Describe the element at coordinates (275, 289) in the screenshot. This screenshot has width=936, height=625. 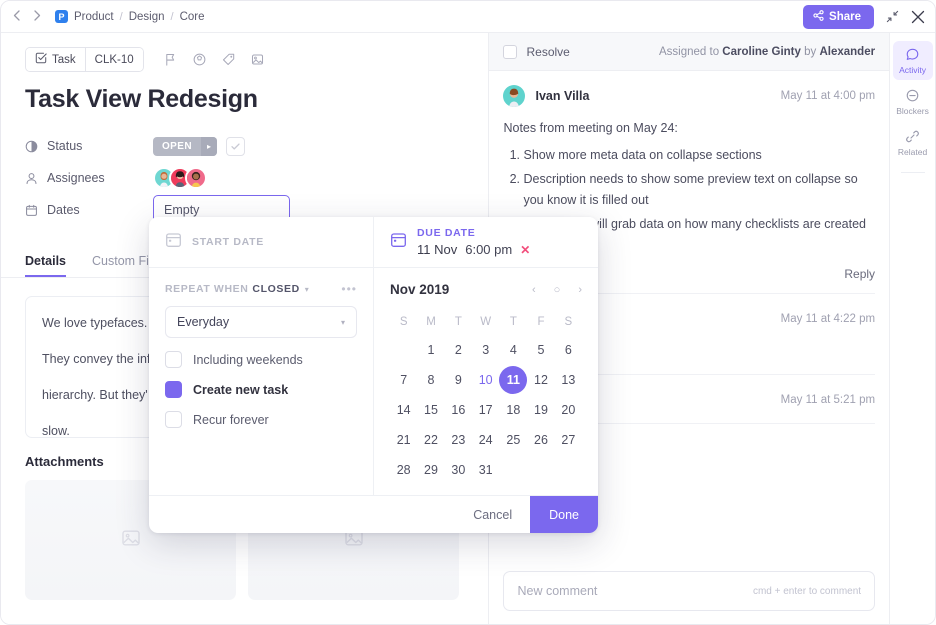
I see `repeat-mode-label: CLOSED` at that location.